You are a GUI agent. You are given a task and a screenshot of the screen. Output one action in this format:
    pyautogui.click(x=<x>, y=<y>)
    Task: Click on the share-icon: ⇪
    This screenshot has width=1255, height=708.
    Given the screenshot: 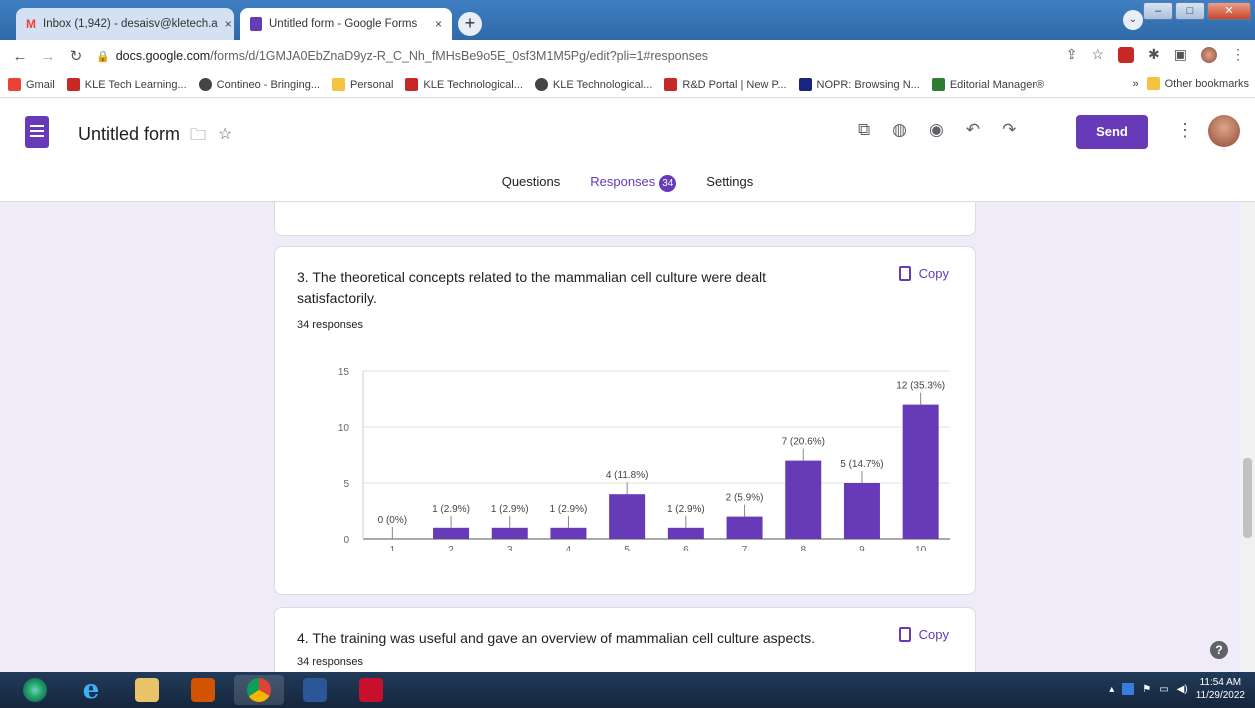 What is the action you would take?
    pyautogui.click(x=1072, y=54)
    